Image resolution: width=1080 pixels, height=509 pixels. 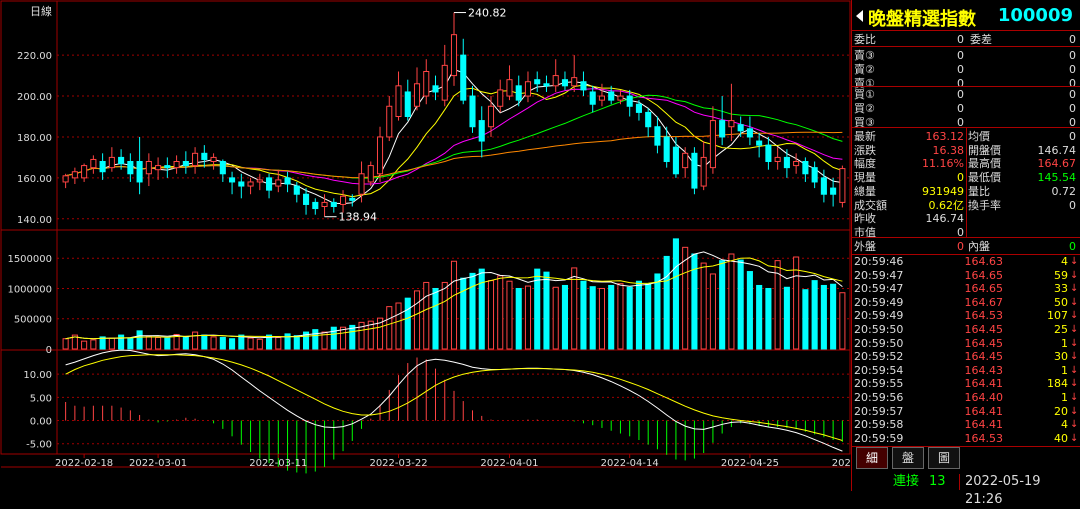 I want to click on tick-time: 20:59:59, so click(x=879, y=438).